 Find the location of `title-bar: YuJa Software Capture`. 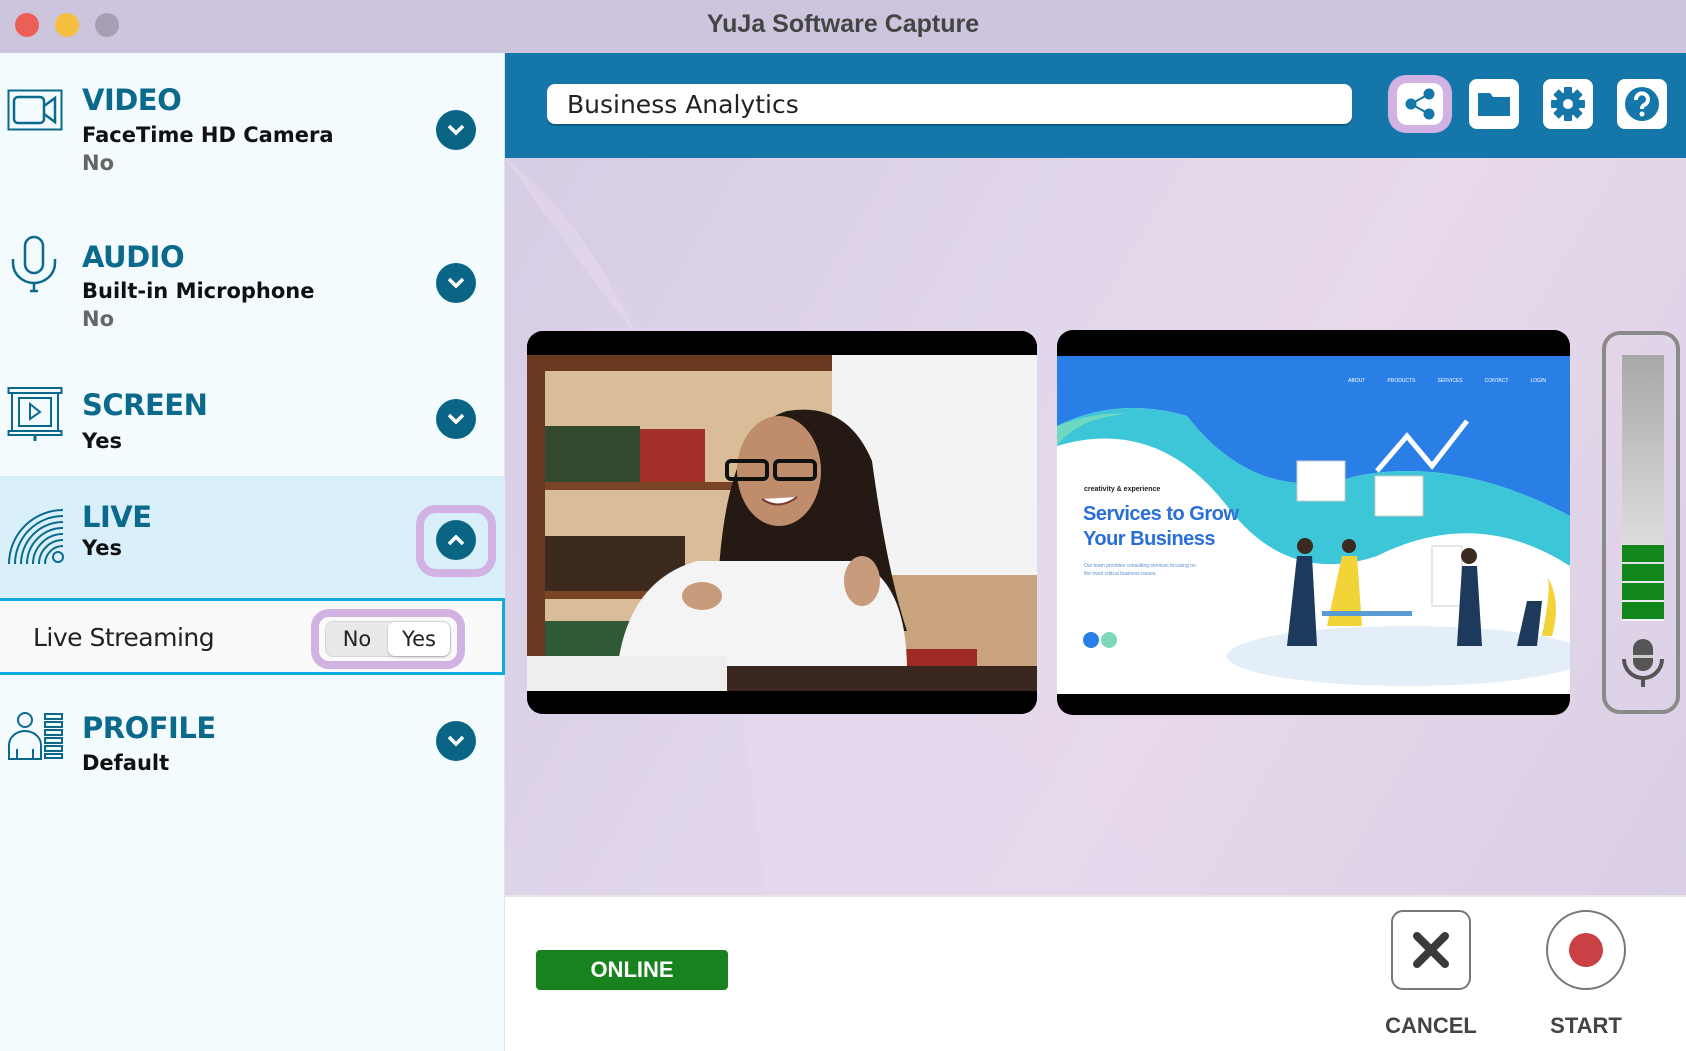

title-bar: YuJa Software Capture is located at coordinates (843, 26).